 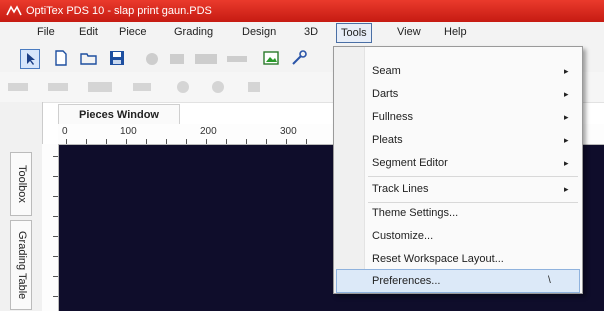 What do you see at coordinates (349, 170) in the screenshot?
I see `menu-icon-gutter` at bounding box center [349, 170].